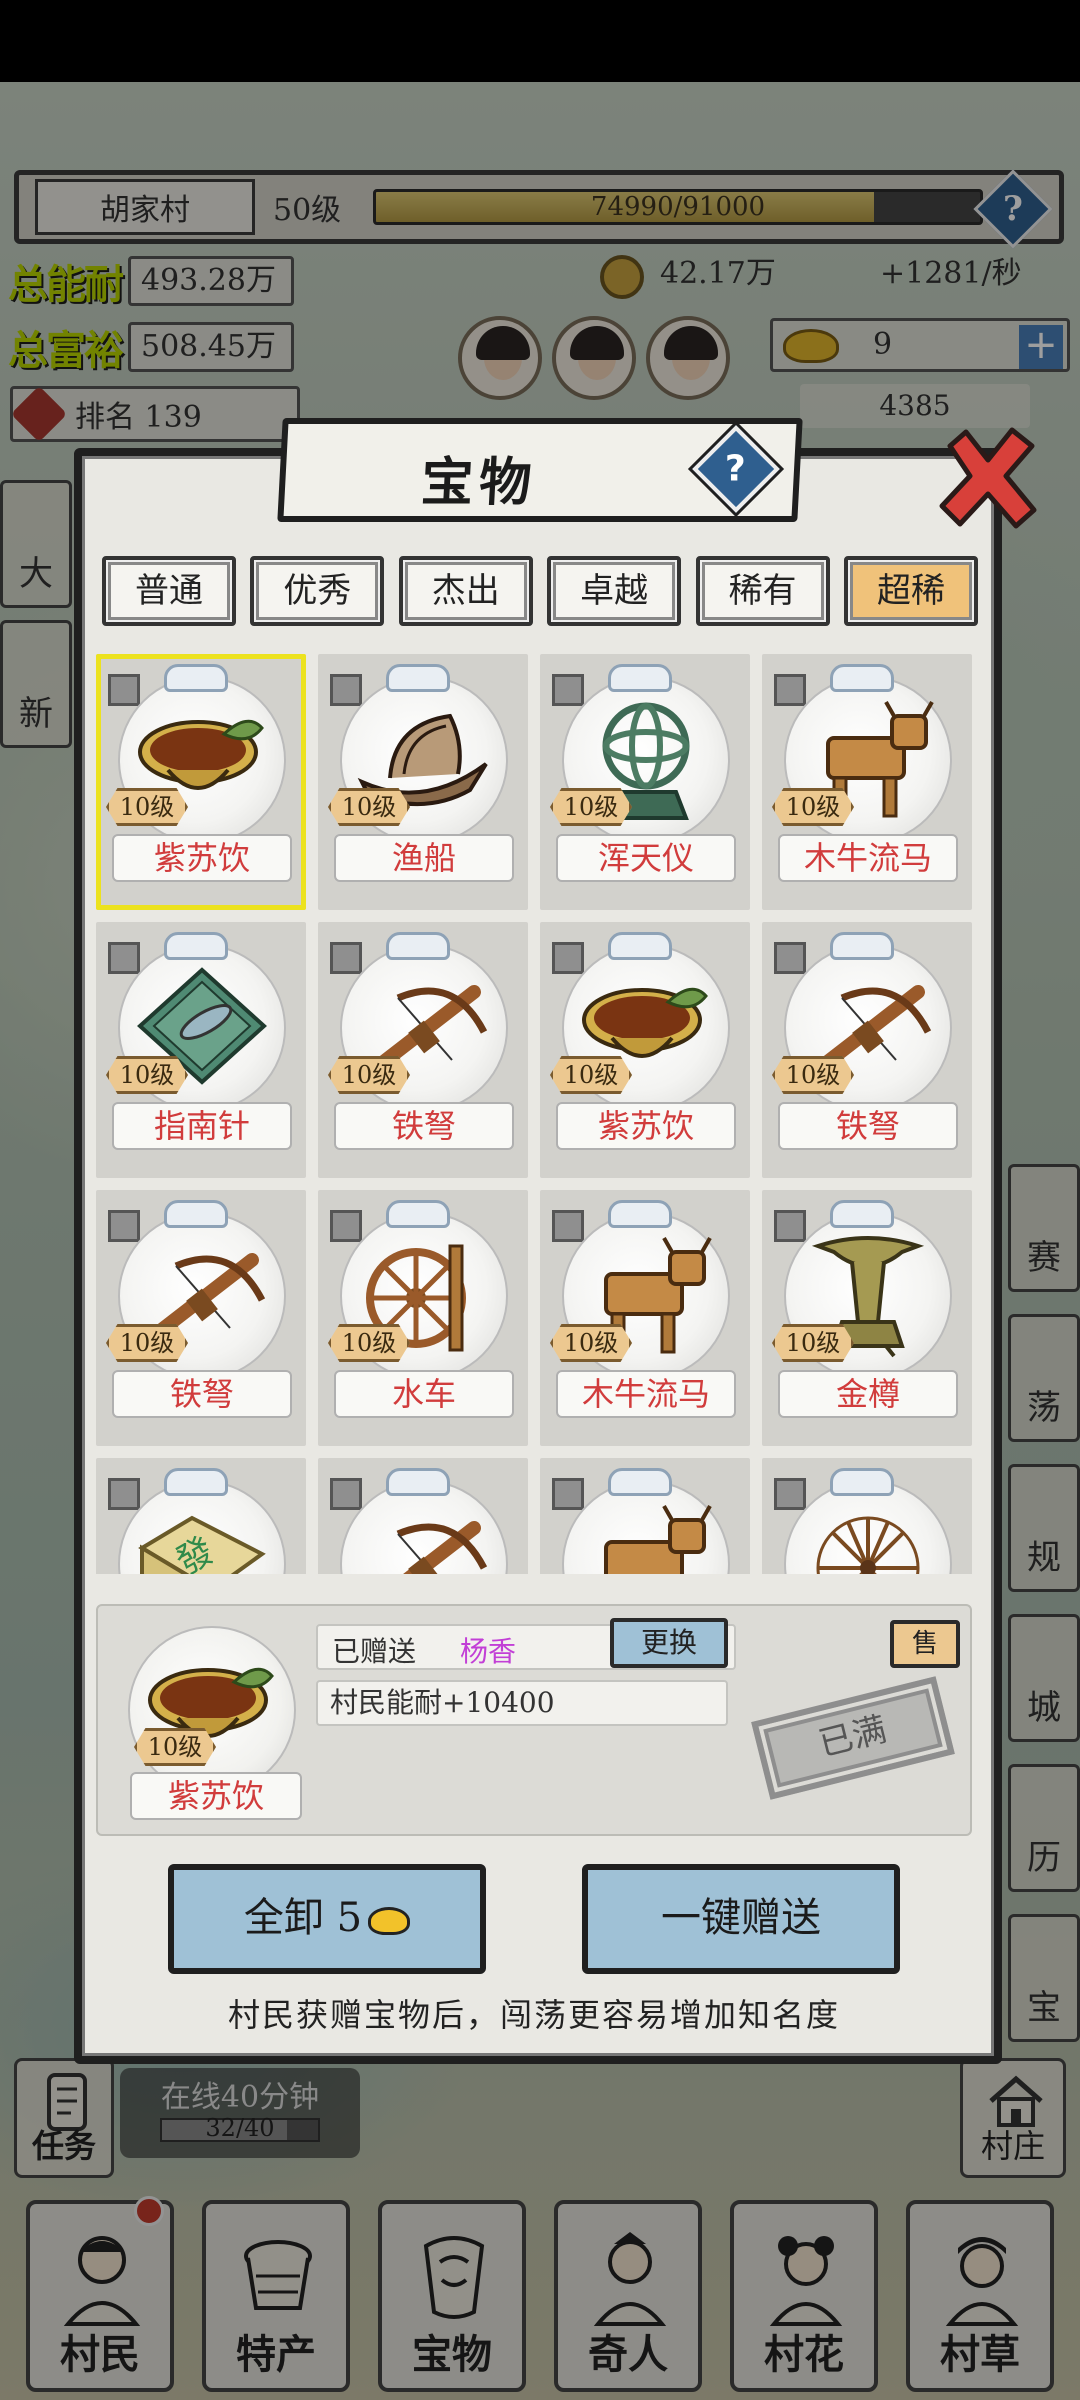 The width and height of the screenshot is (1080, 2400). What do you see at coordinates (374, 1651) in the screenshot?
I see `gifted-label: 已赠送` at bounding box center [374, 1651].